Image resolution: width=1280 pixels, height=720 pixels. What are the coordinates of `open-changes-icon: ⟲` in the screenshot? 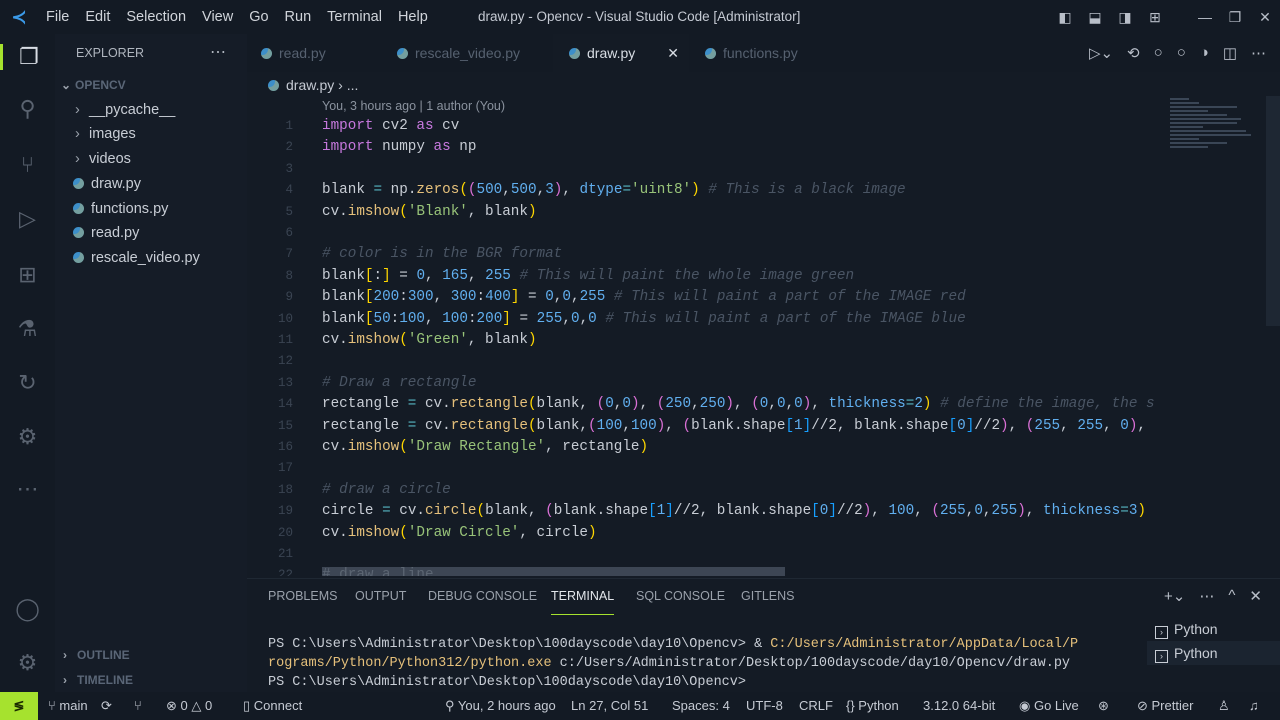 It's located at (1133, 53).